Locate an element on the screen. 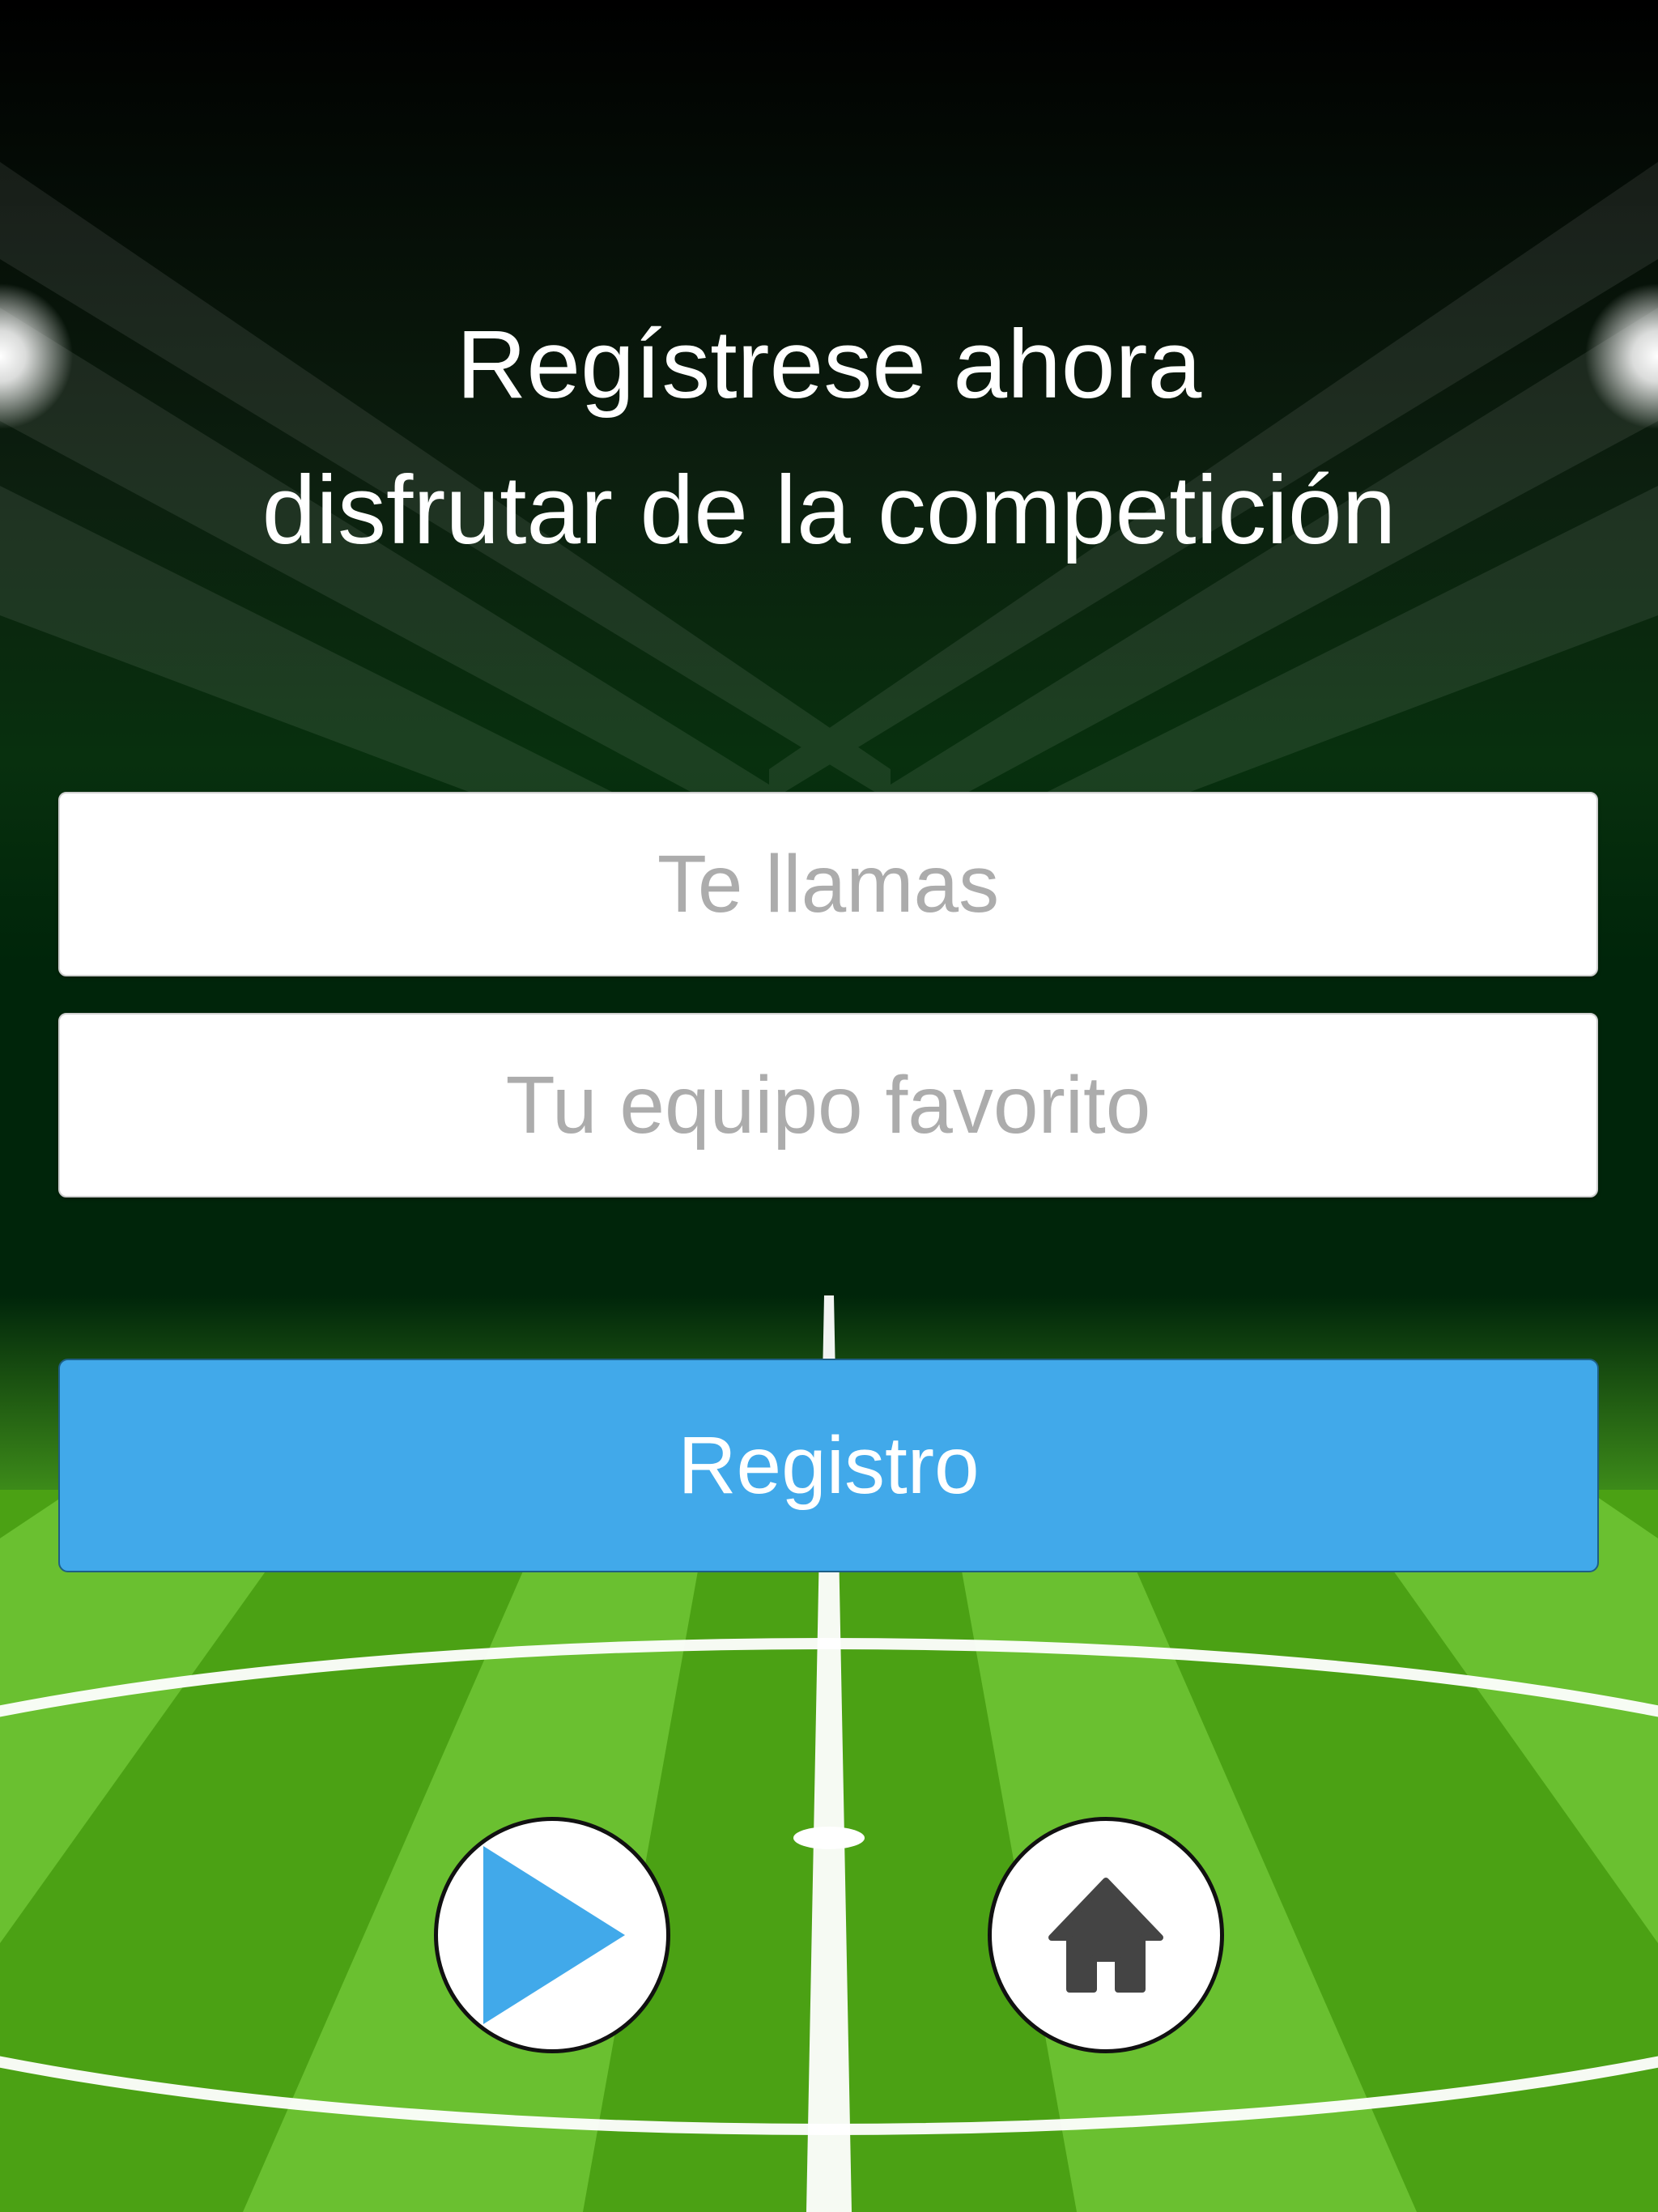 This screenshot has height=2212, width=1658. title-line-1: Regístrese ahora is located at coordinates (829, 364).